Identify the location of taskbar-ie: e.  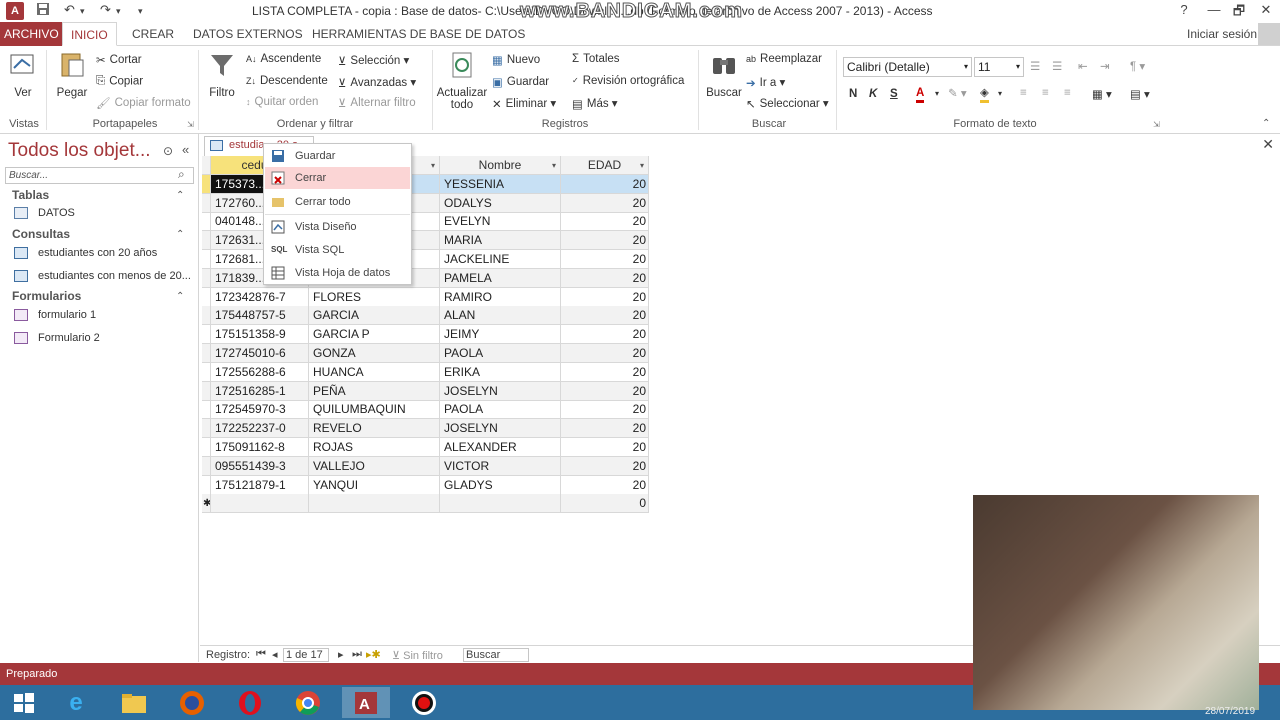
(76, 702).